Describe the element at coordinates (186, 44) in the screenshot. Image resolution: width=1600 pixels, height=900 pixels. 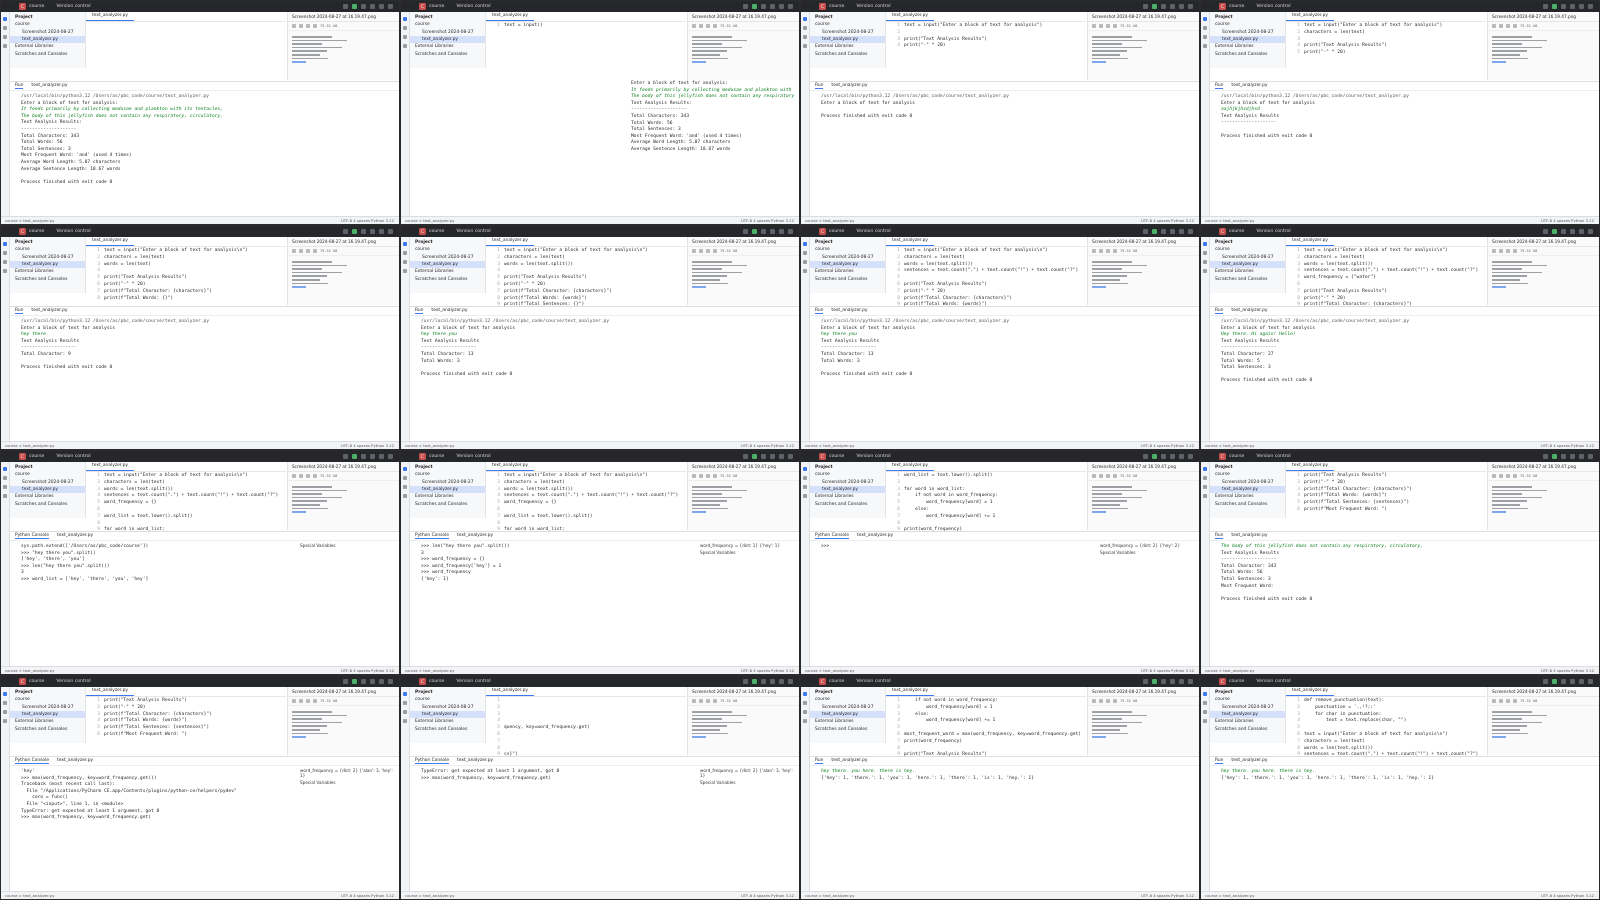
I see `code-editor: text_analyzer.py` at that location.